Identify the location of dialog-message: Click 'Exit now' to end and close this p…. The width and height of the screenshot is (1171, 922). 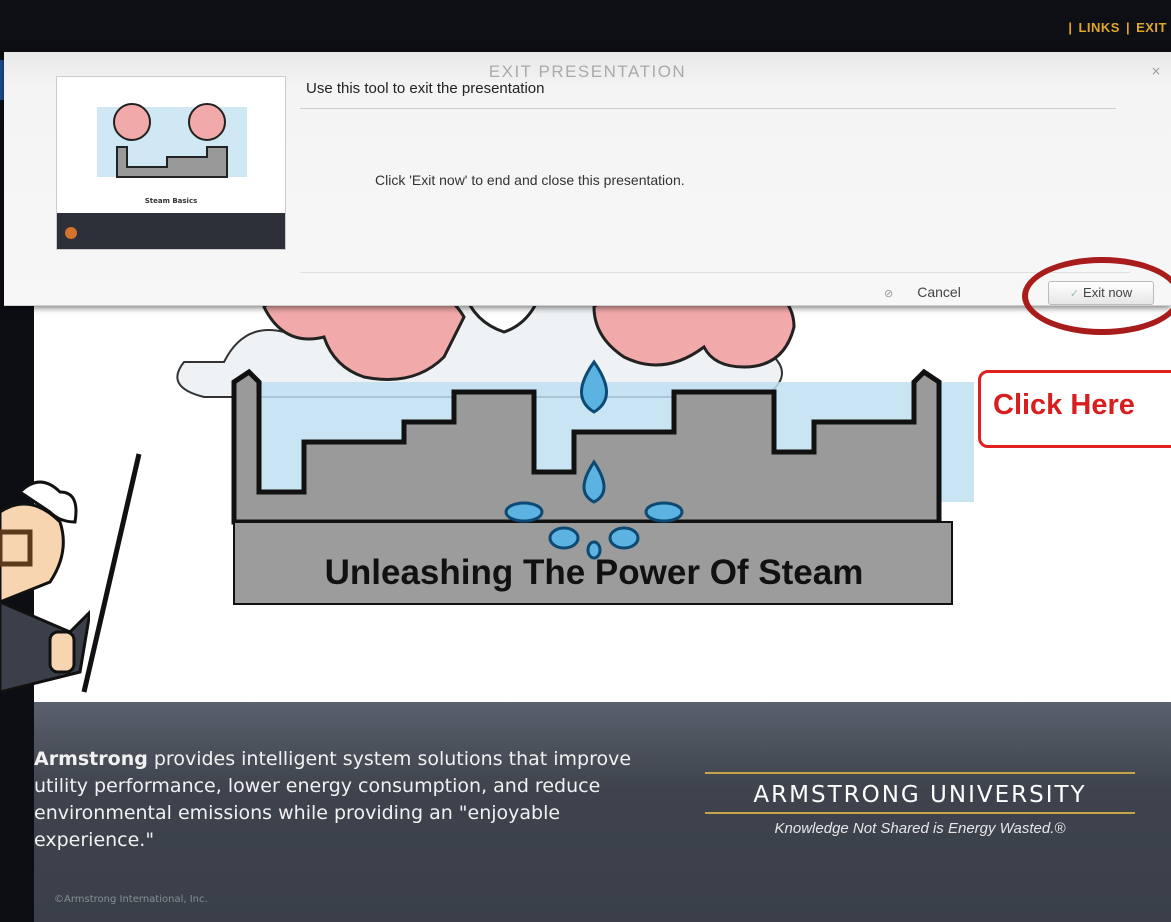
(530, 180).